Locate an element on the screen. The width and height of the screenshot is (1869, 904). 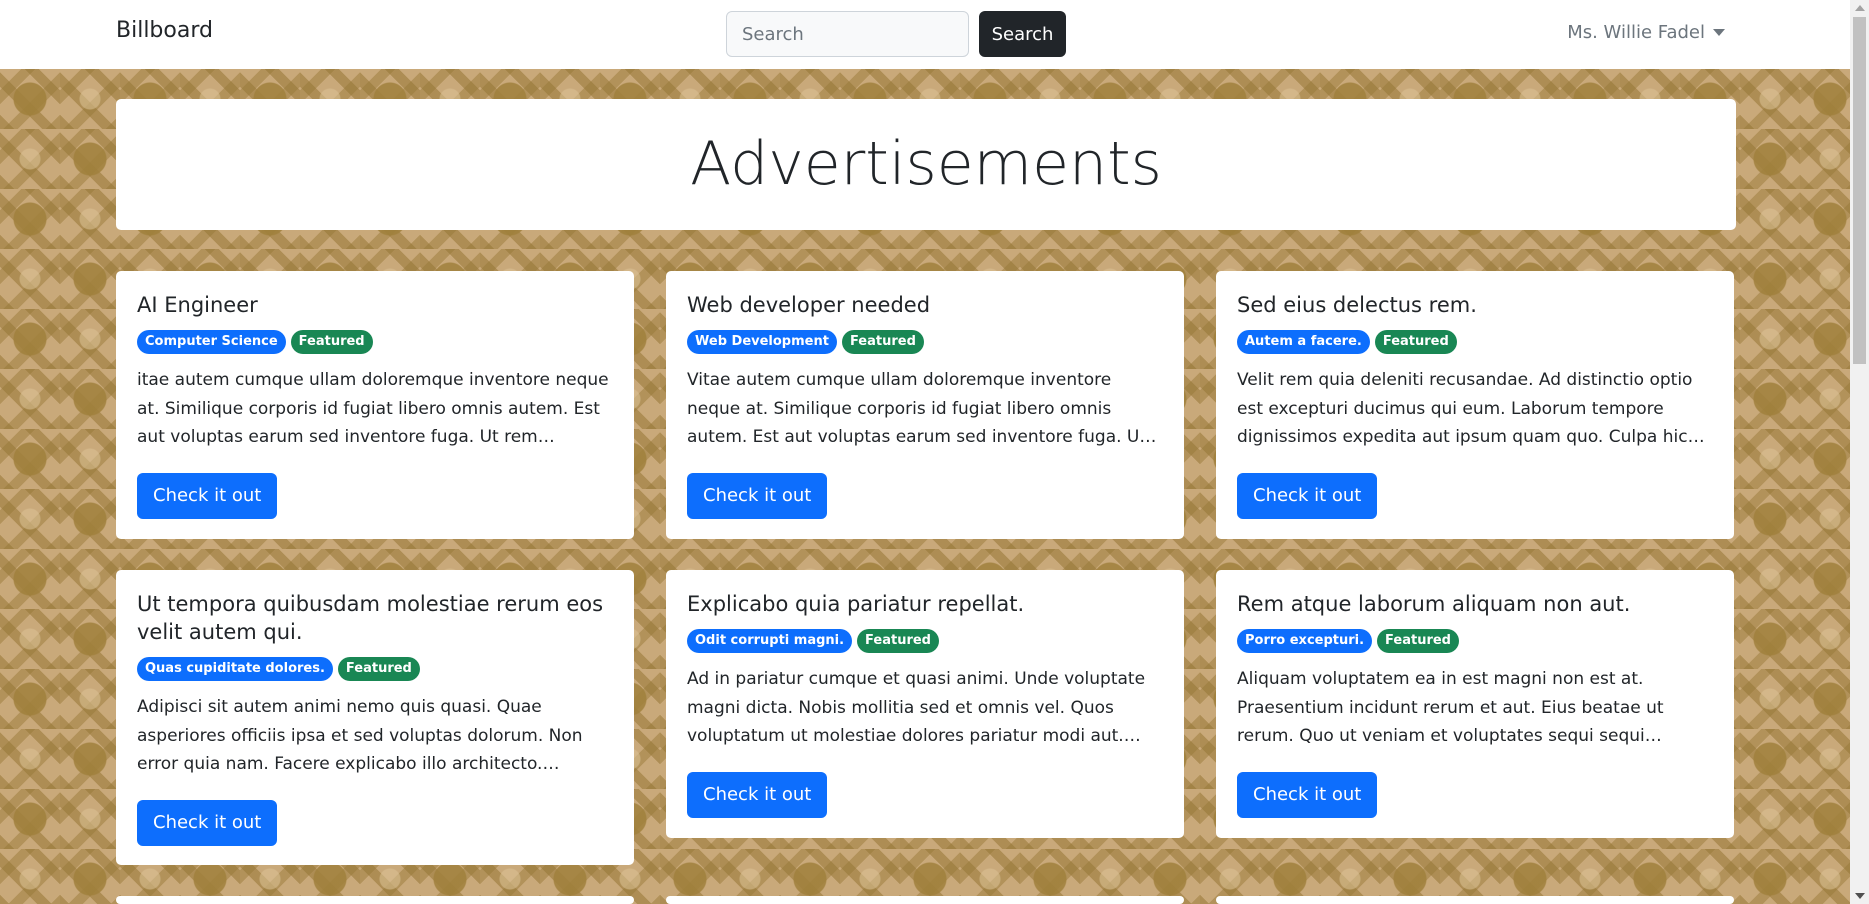
page-title: Advertisements is located at coordinates (926, 164).